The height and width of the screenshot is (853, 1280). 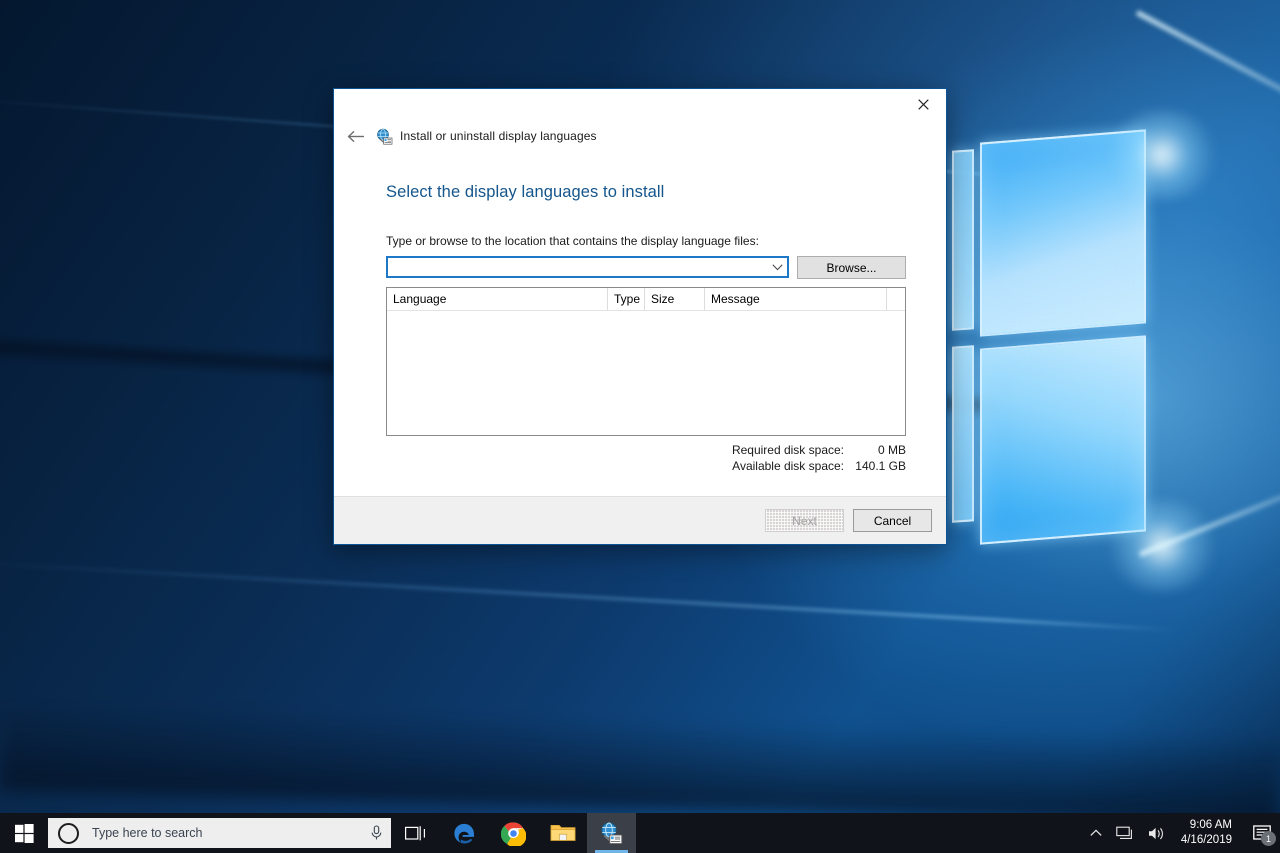 What do you see at coordinates (68, 833) in the screenshot?
I see `cortana-circle-icon` at bounding box center [68, 833].